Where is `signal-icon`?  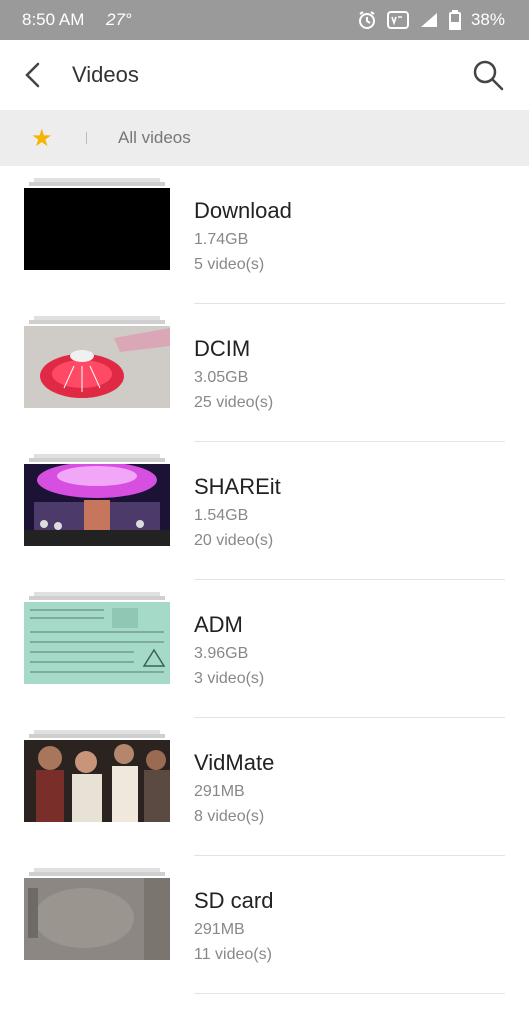 signal-icon is located at coordinates (428, 20).